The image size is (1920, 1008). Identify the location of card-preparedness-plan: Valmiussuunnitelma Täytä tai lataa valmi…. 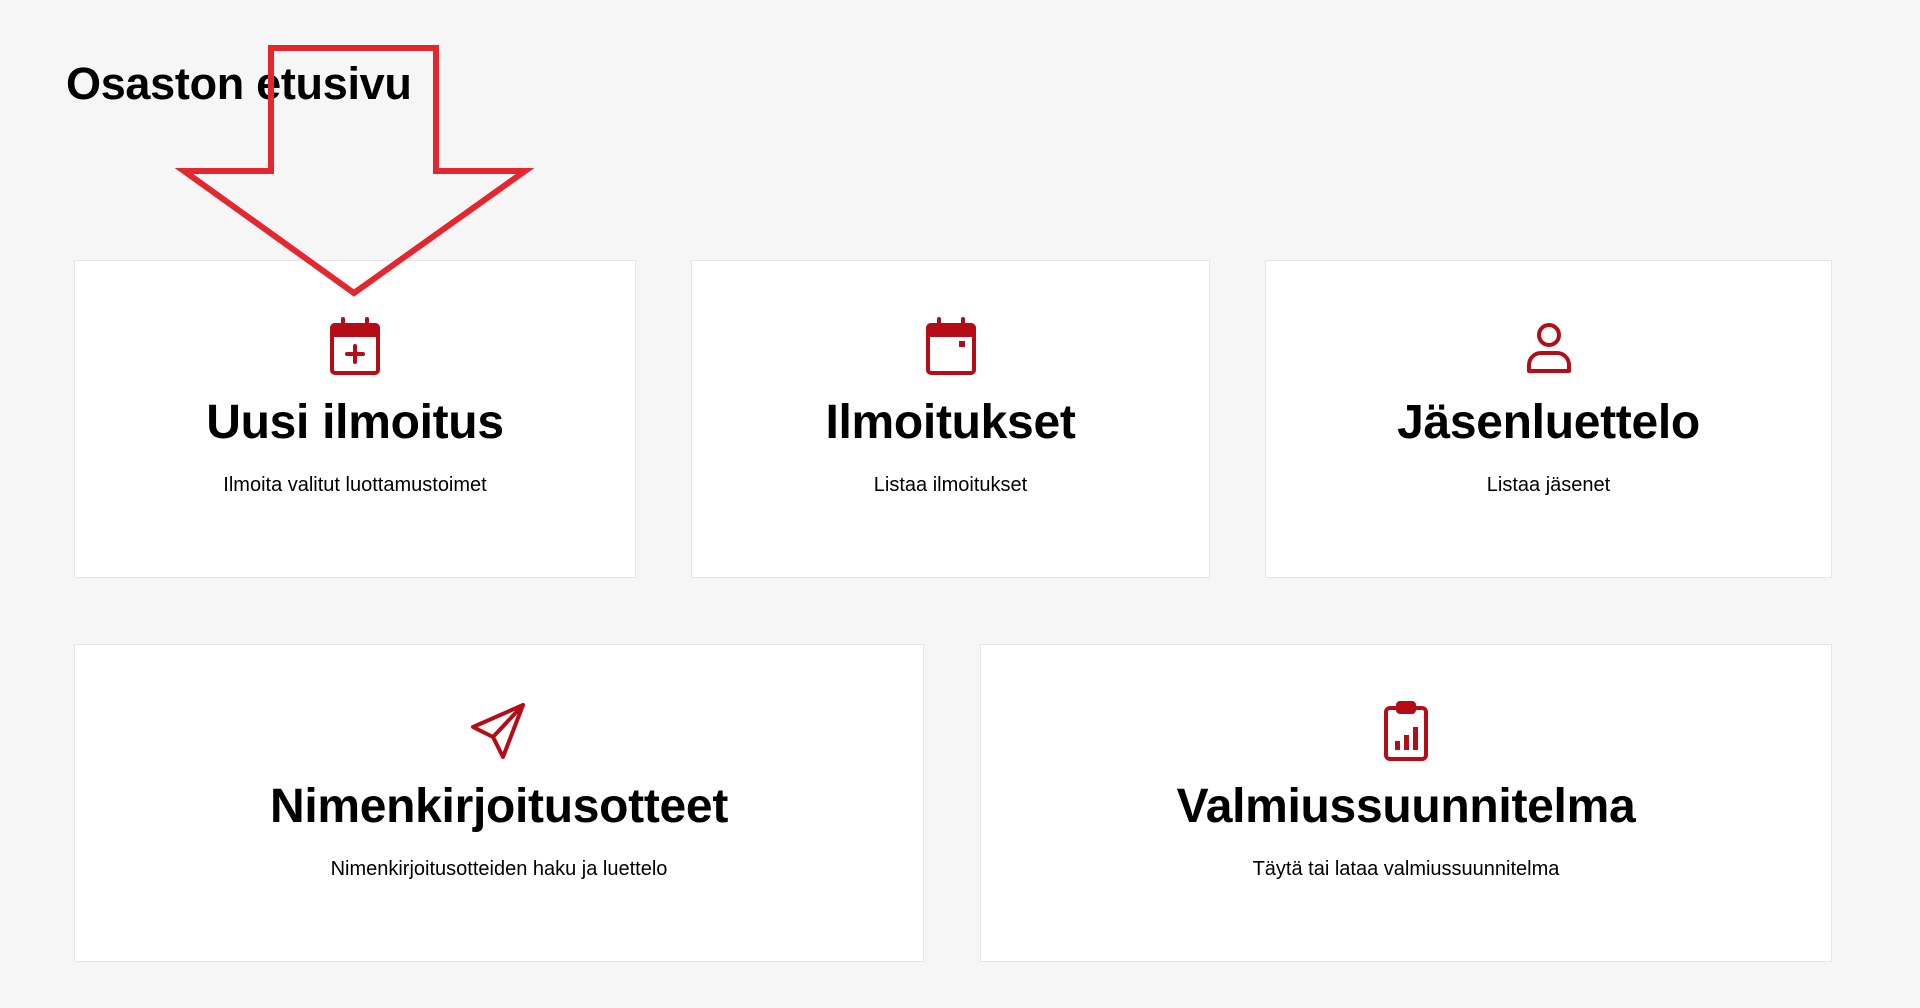
(1406, 803).